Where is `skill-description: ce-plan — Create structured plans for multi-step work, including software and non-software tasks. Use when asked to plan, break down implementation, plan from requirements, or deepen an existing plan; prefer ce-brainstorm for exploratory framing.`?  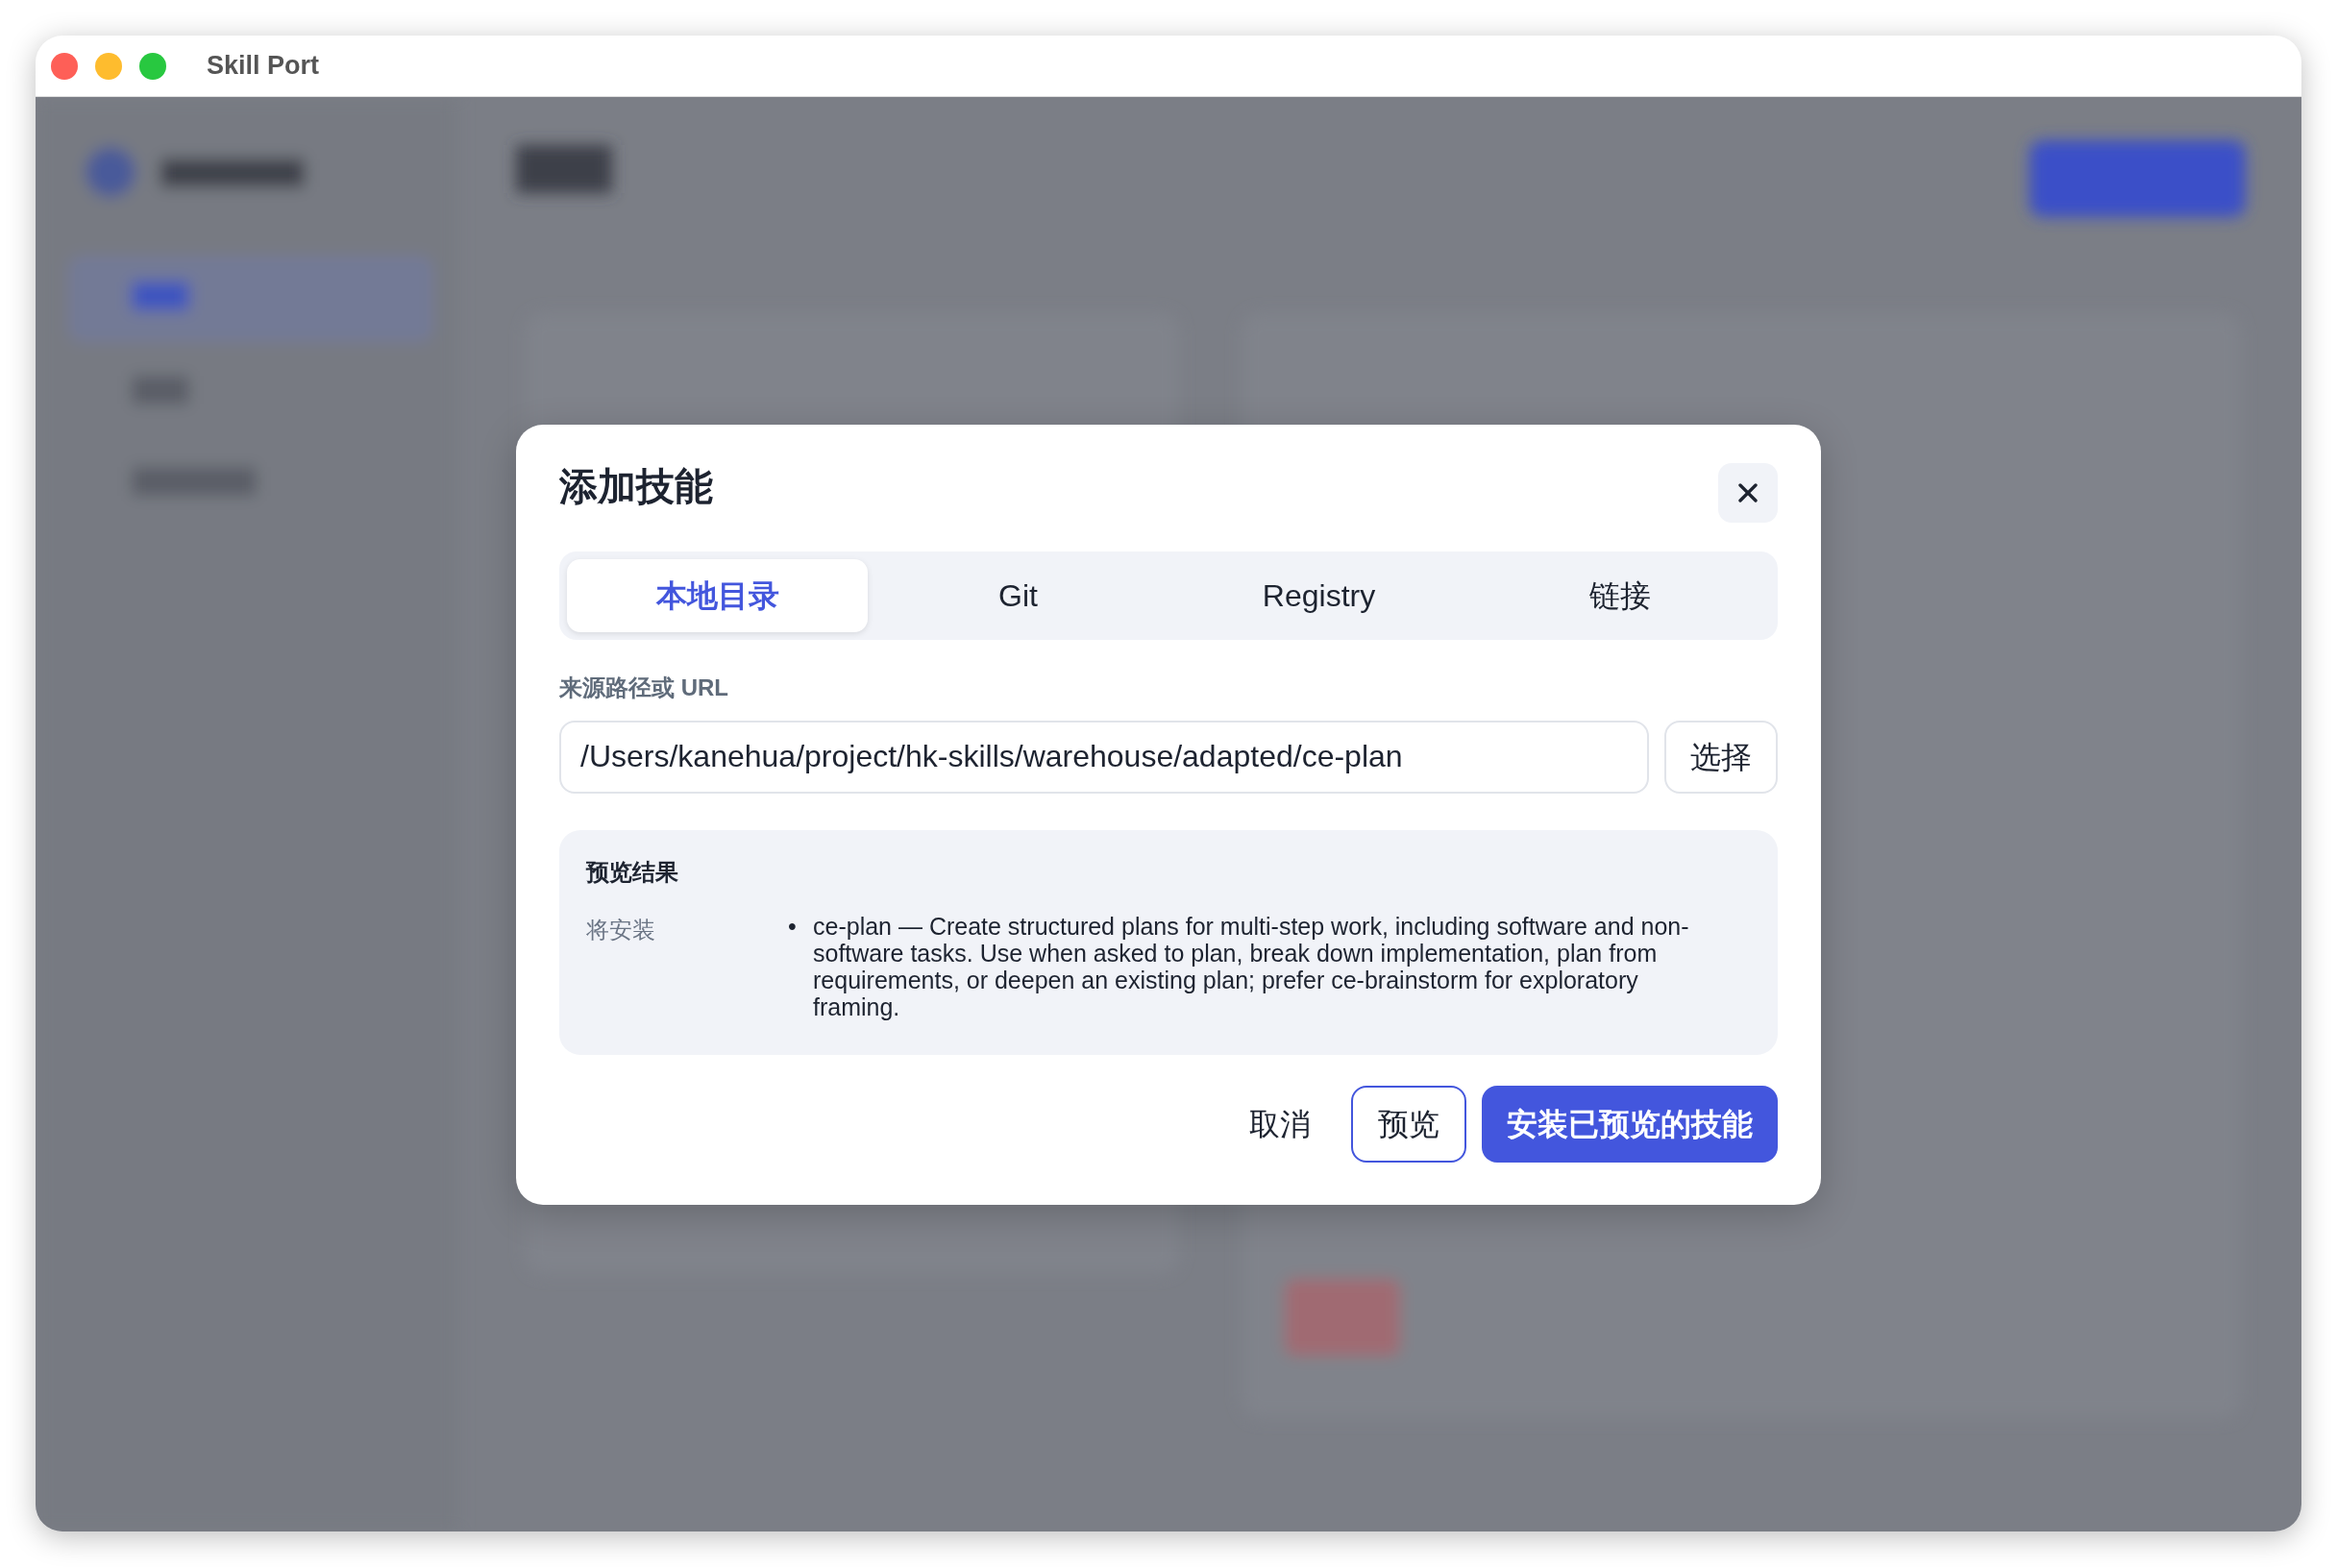
skill-description: ce-plan — Create structured plans for multi-step work, including software and non-software tasks. Use when asked to plan, break down implementation, plan from requirements, or deepen an existing plan; prefer ce-brainstorm for exploratory framing. is located at coordinates (1251, 966).